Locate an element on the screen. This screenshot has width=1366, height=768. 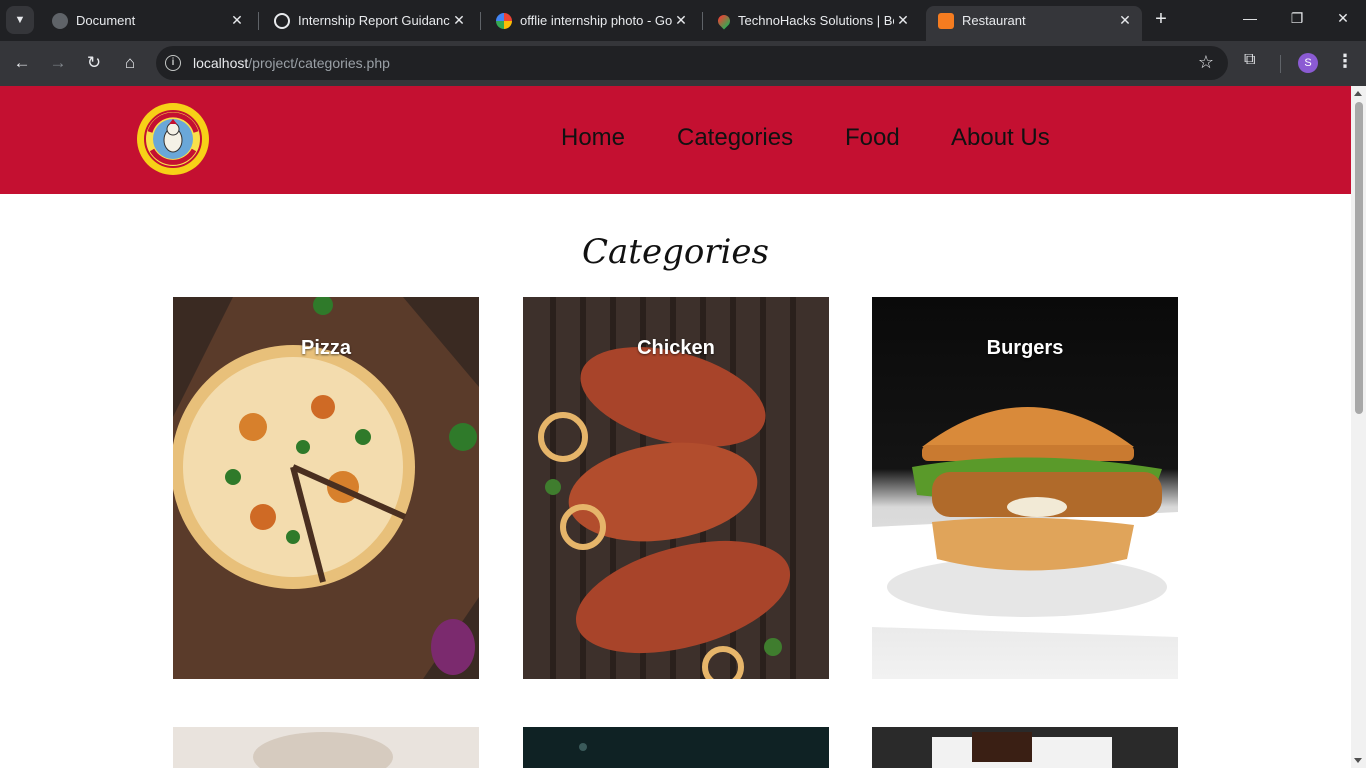
tab-search-button: ▼ is located at coordinates (20, 20).